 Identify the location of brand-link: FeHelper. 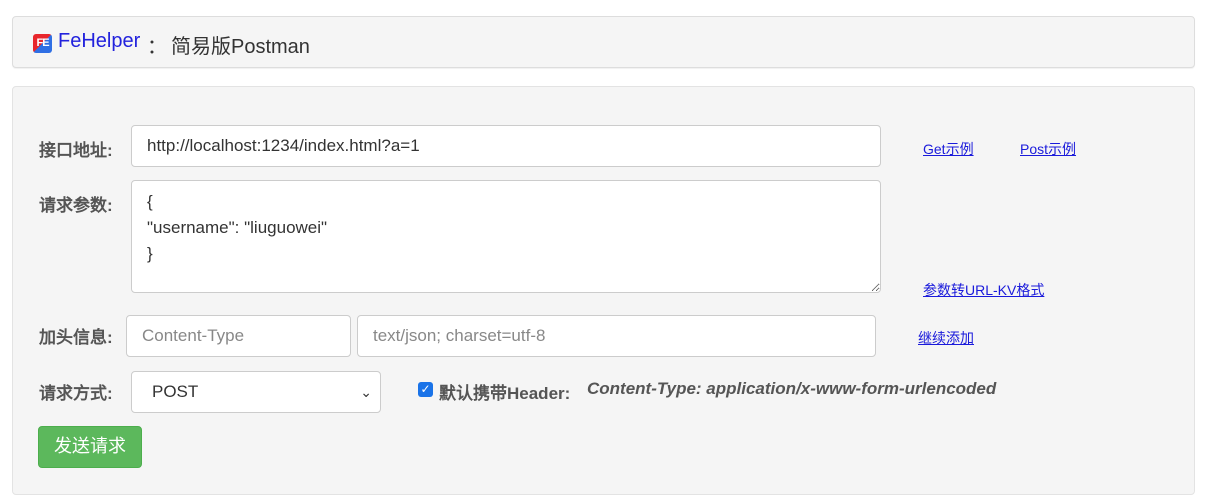
(99, 41).